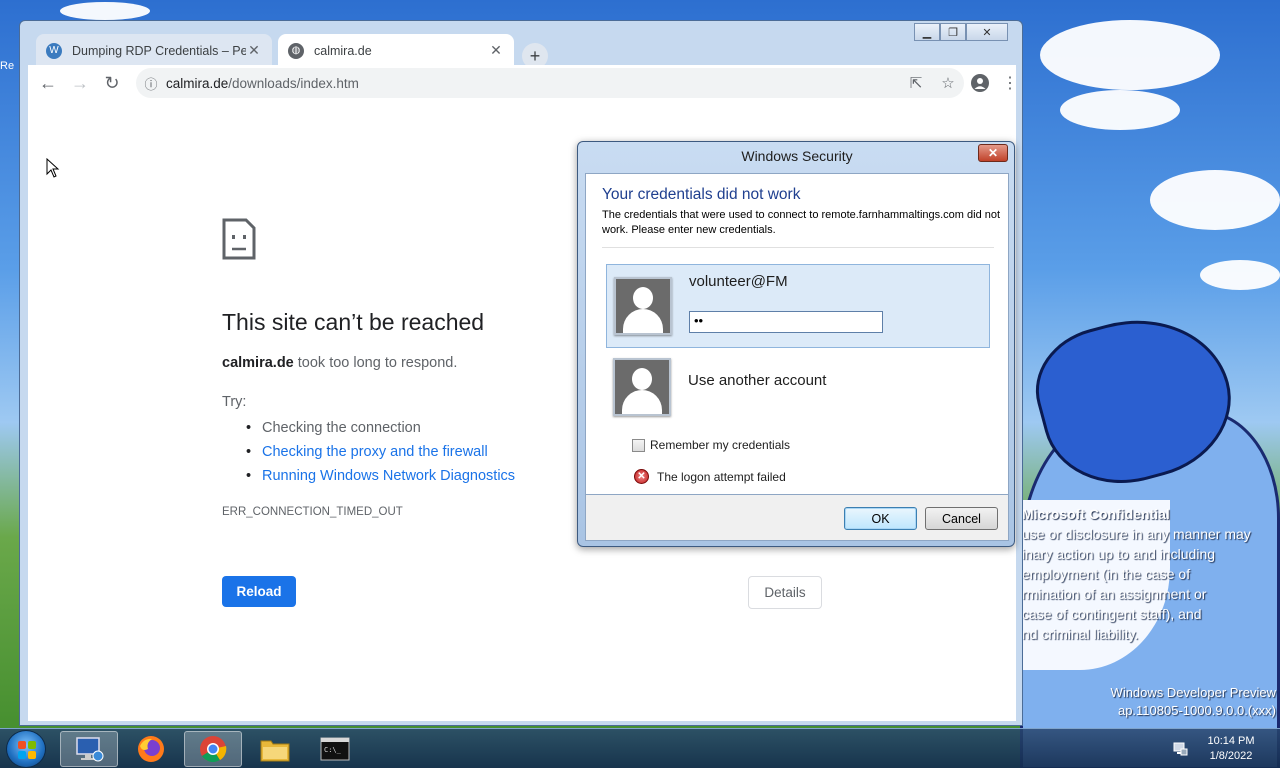 Image resolution: width=1280 pixels, height=768 pixels. What do you see at coordinates (151, 83) in the screenshot?
I see `info-icon: ⓘ` at bounding box center [151, 83].